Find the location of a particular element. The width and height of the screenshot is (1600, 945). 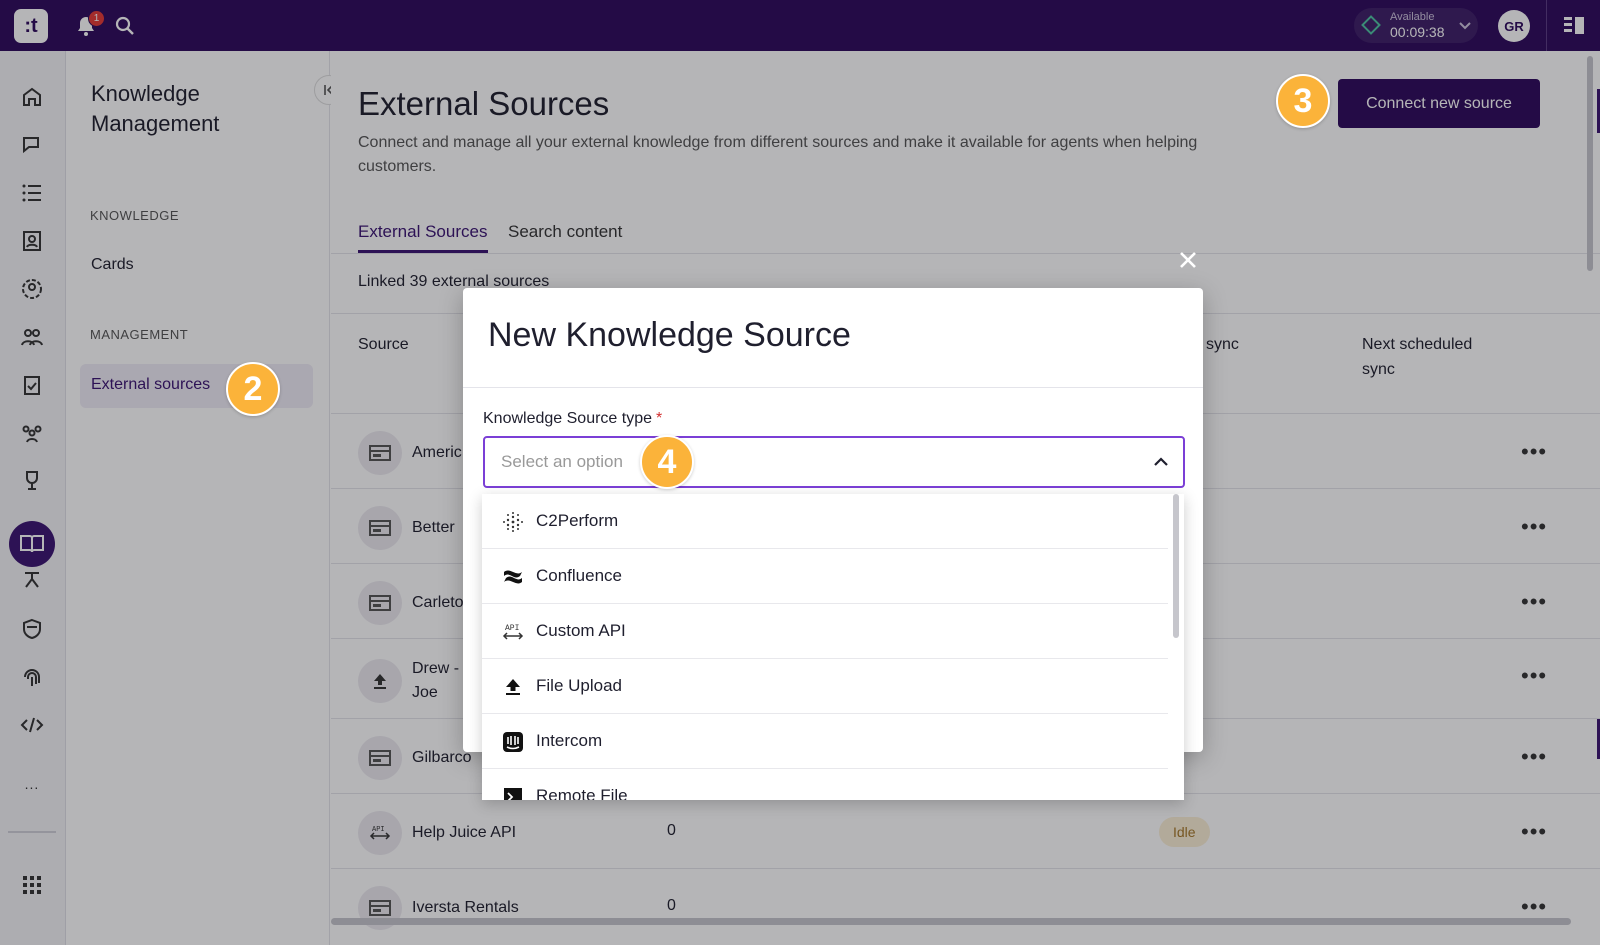

api-icon: API is located at coordinates (513, 632).